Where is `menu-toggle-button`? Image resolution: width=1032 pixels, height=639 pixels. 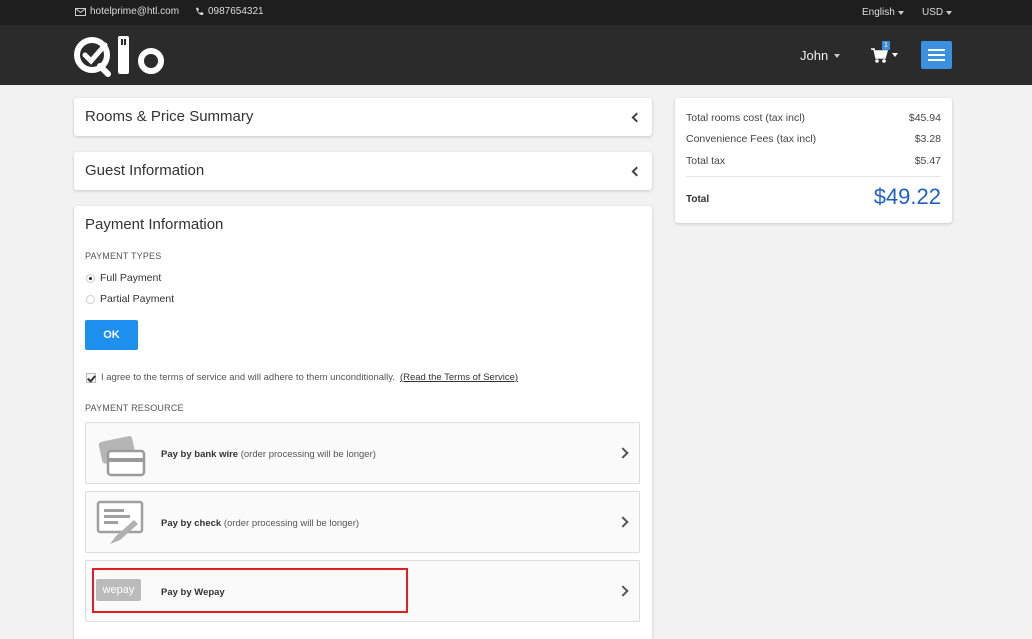
menu-toggle-button is located at coordinates (936, 55).